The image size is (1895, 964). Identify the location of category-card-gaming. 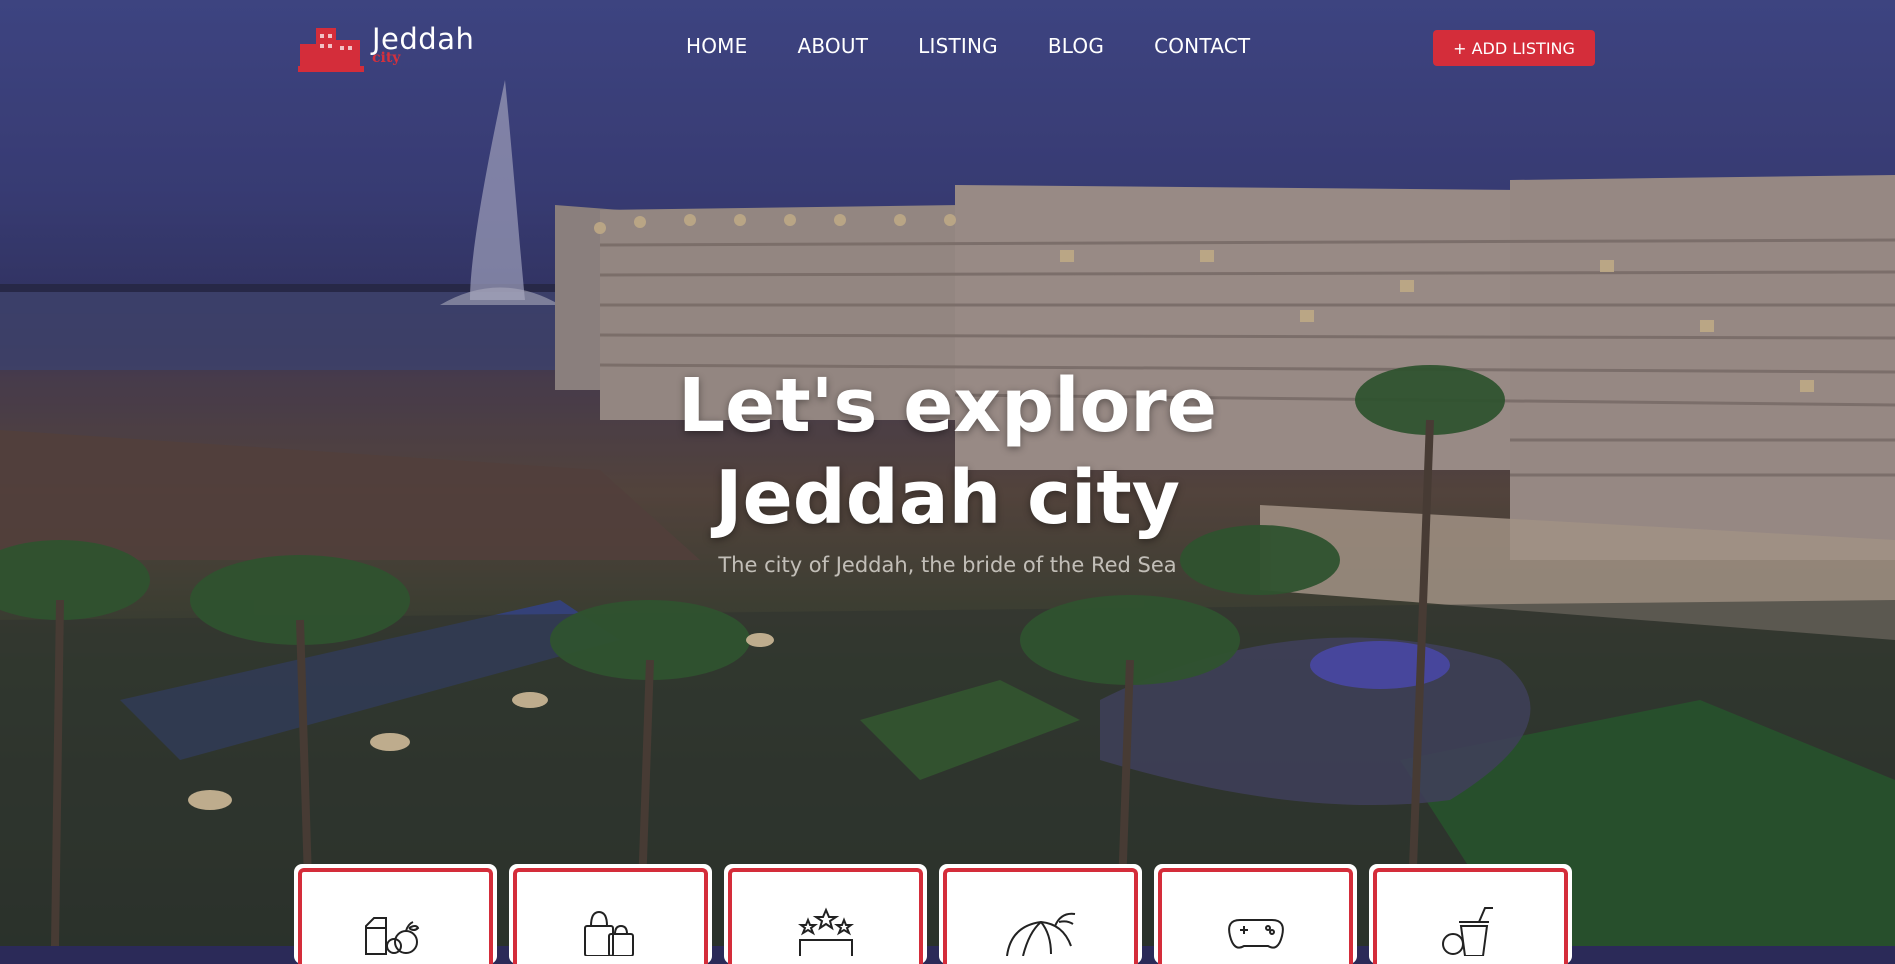
(1255, 914).